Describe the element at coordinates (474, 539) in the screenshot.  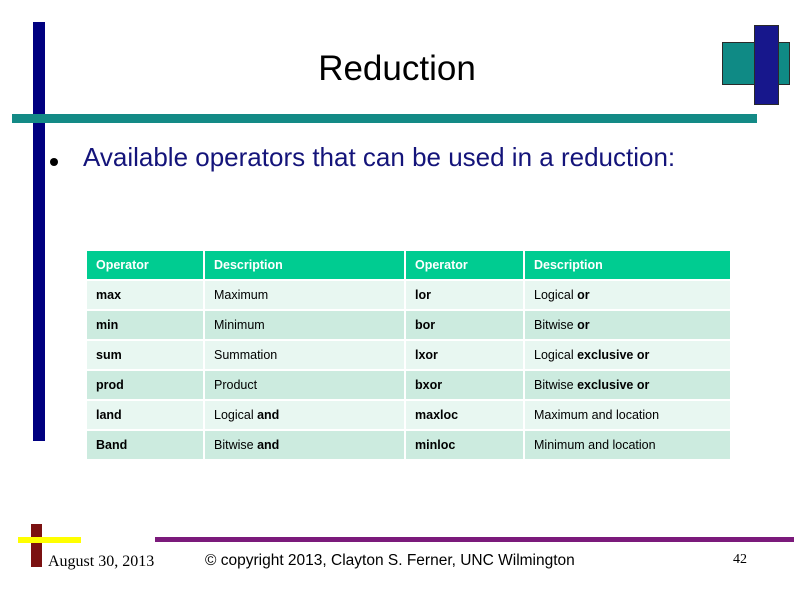
I see `footer-purple-rule` at that location.